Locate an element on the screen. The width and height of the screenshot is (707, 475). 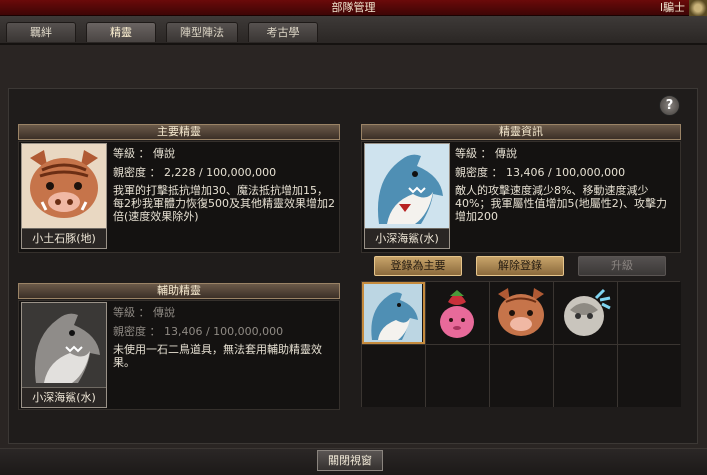
strawberry-icon is located at coordinates (457, 314).